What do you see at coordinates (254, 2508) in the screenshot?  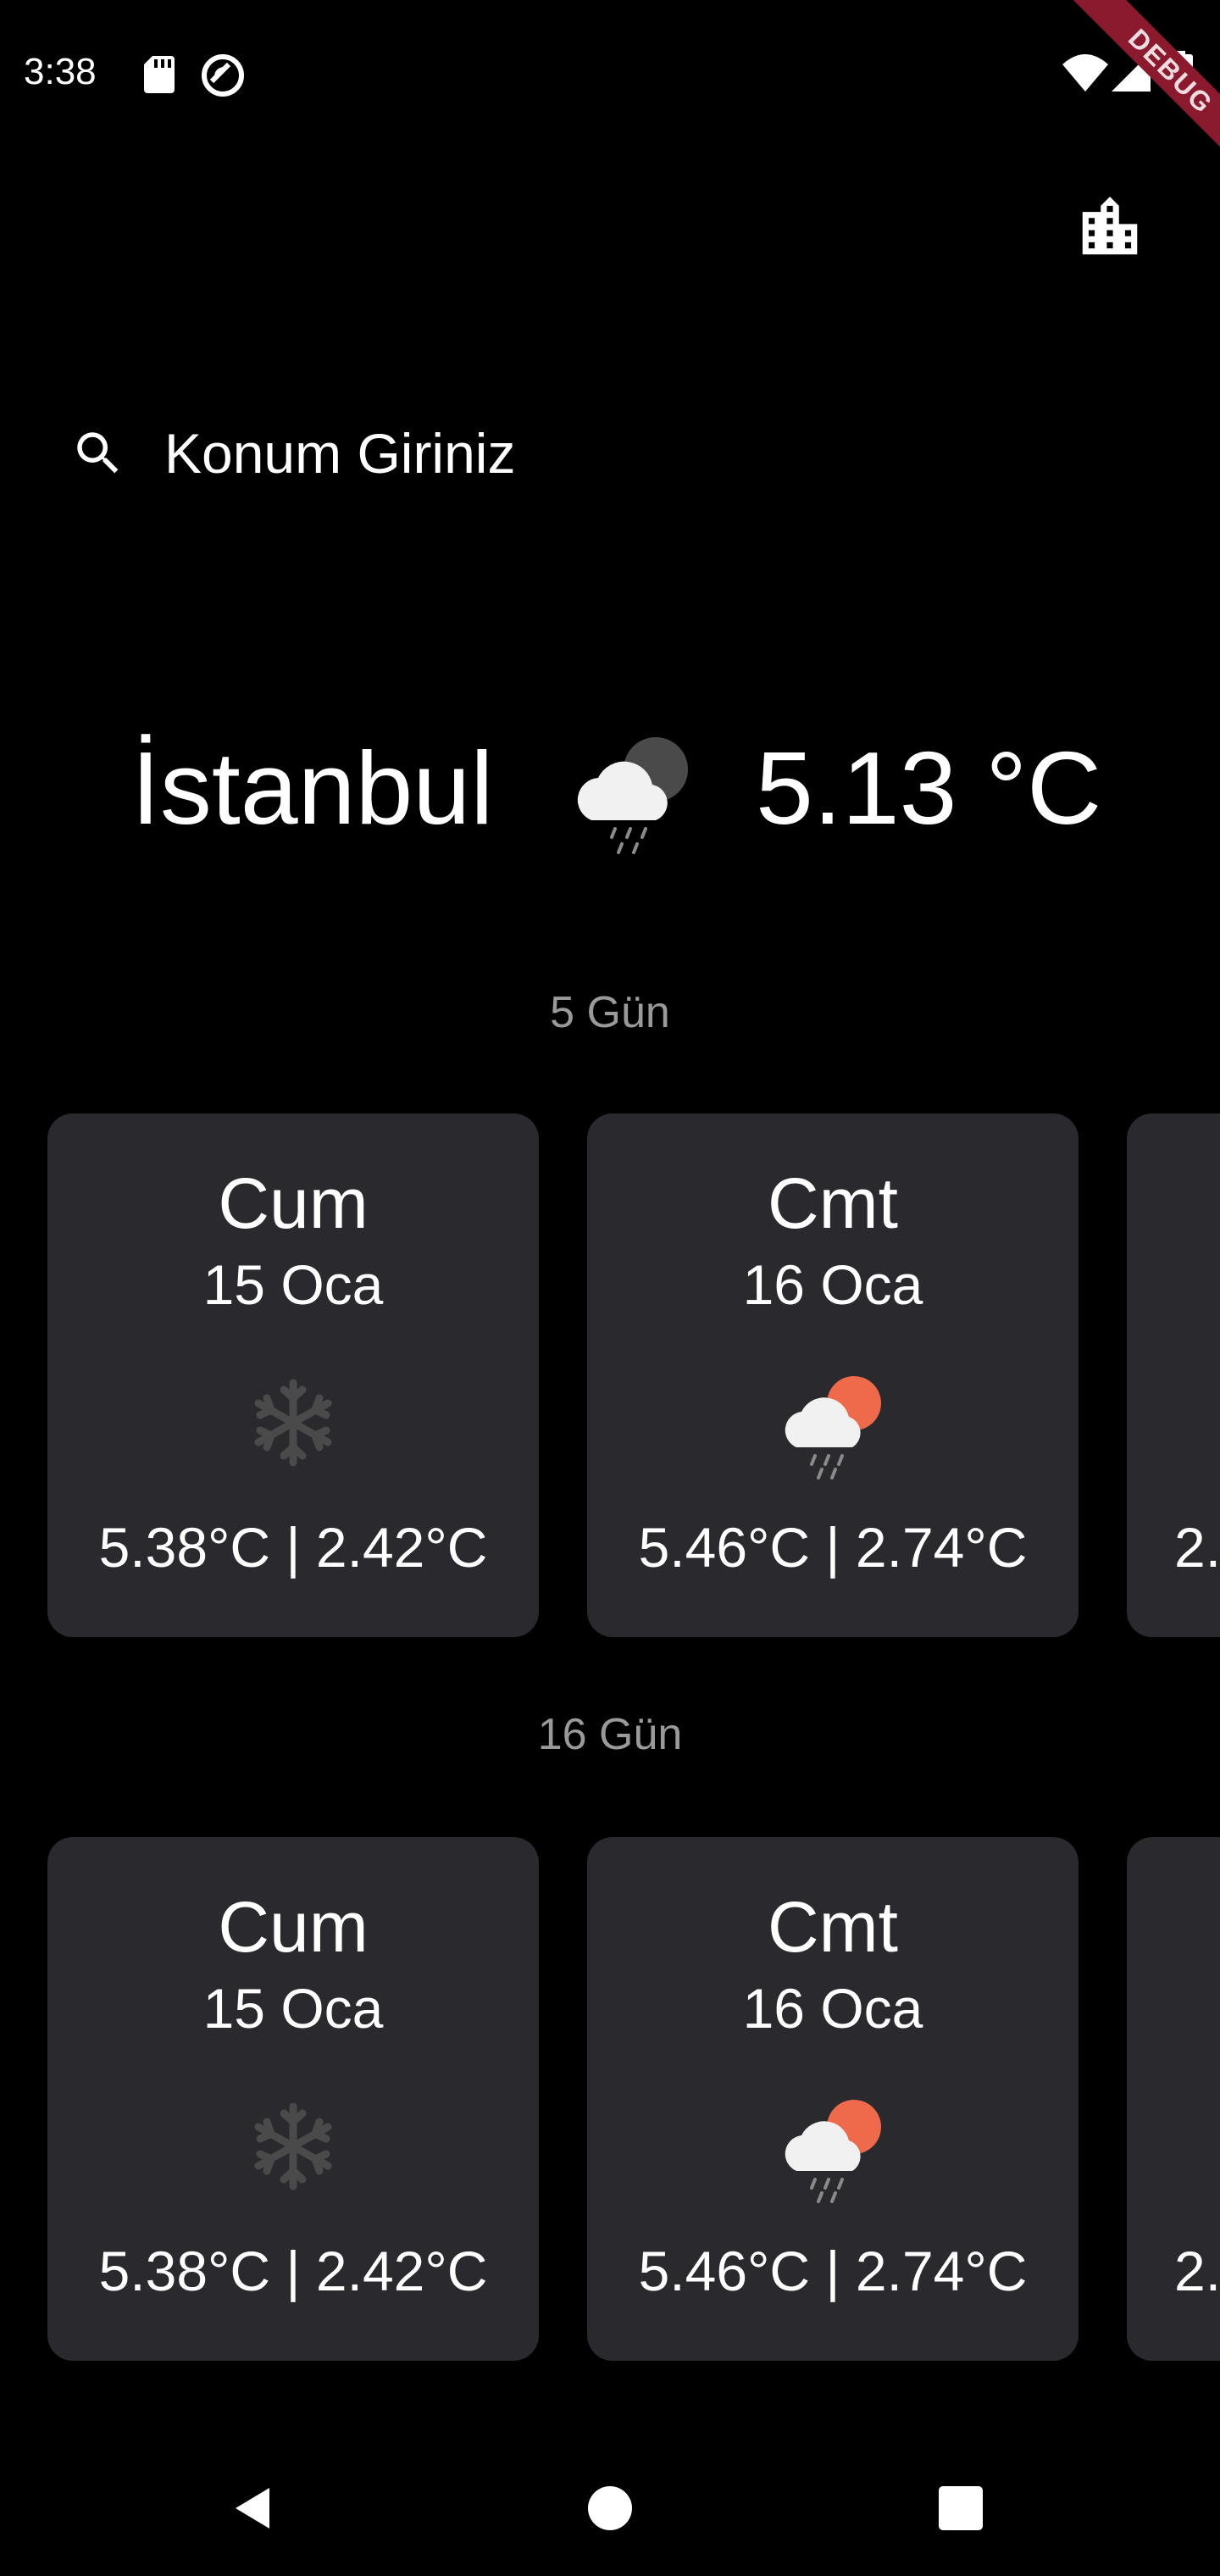 I see `back-icon` at bounding box center [254, 2508].